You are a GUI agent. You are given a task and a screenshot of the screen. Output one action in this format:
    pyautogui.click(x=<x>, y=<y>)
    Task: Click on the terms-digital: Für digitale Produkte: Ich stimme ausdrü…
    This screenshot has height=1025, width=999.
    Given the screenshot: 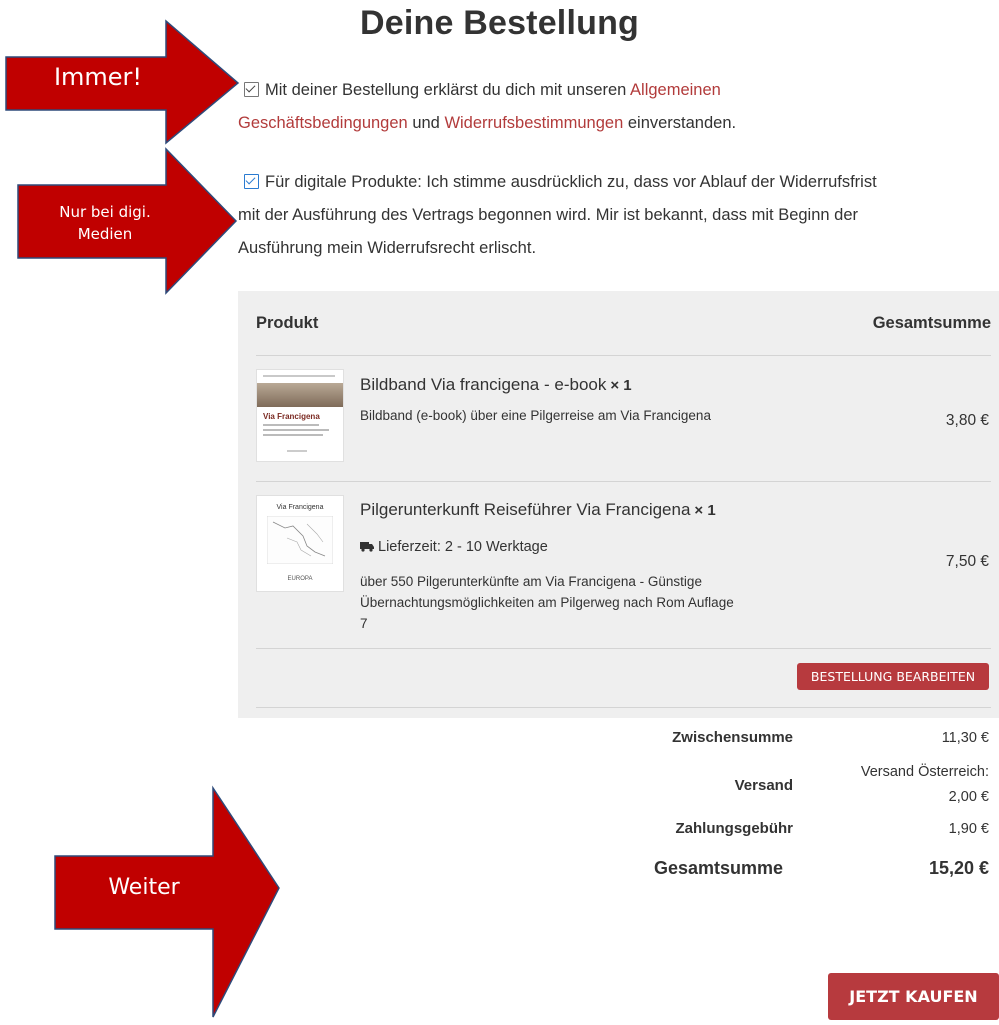 What is the action you would take?
    pyautogui.click(x=617, y=215)
    